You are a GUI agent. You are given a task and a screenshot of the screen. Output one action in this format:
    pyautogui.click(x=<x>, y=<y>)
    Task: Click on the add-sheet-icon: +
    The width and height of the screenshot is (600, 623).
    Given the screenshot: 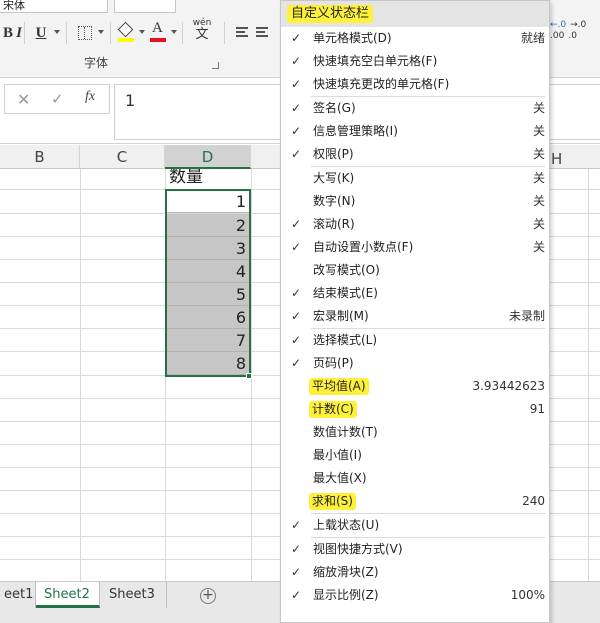 What is the action you would take?
    pyautogui.click(x=208, y=596)
    